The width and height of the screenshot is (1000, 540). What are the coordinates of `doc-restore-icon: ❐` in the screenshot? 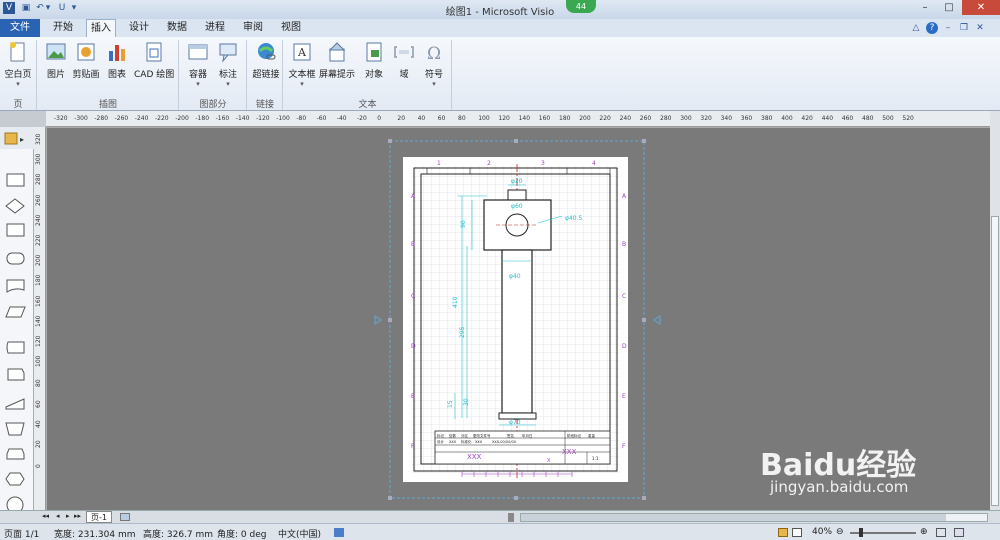 It's located at (964, 28).